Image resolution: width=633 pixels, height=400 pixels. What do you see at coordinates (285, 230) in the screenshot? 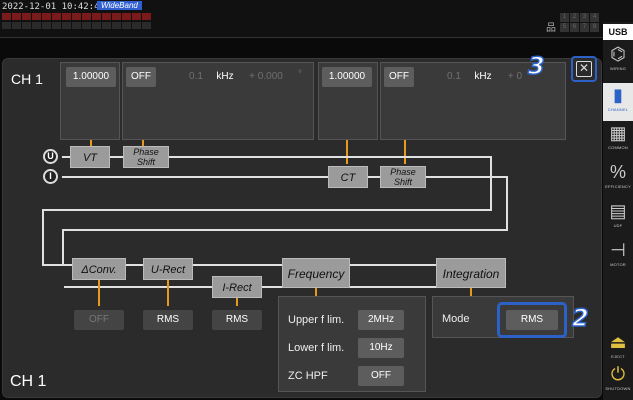
I see `i-line-return` at bounding box center [285, 230].